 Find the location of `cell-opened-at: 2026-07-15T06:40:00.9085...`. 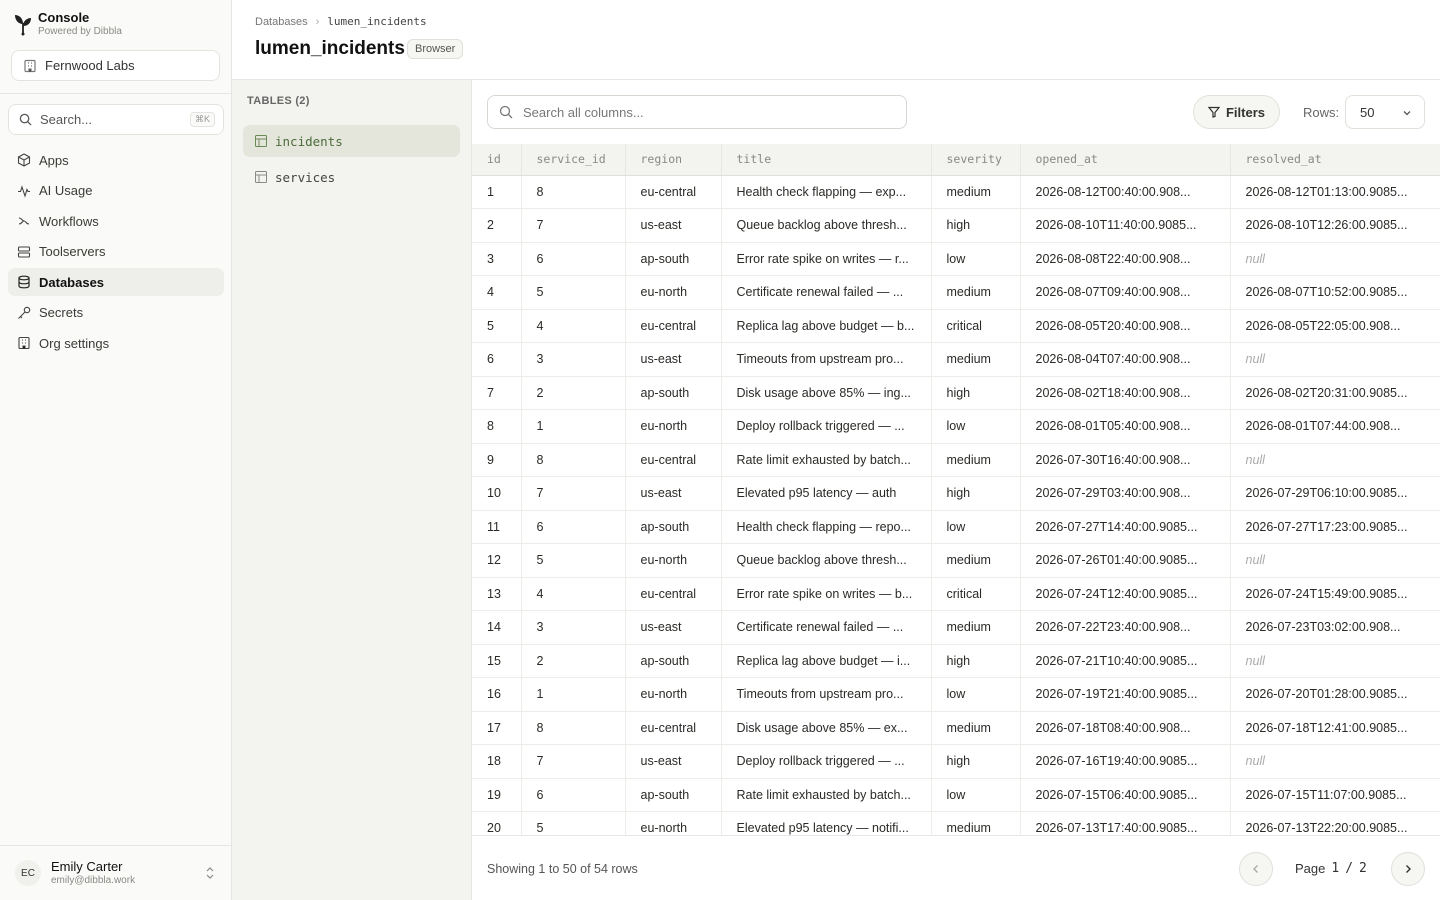

cell-opened-at: 2026-07-15T06:40:00.9085... is located at coordinates (1125, 795).